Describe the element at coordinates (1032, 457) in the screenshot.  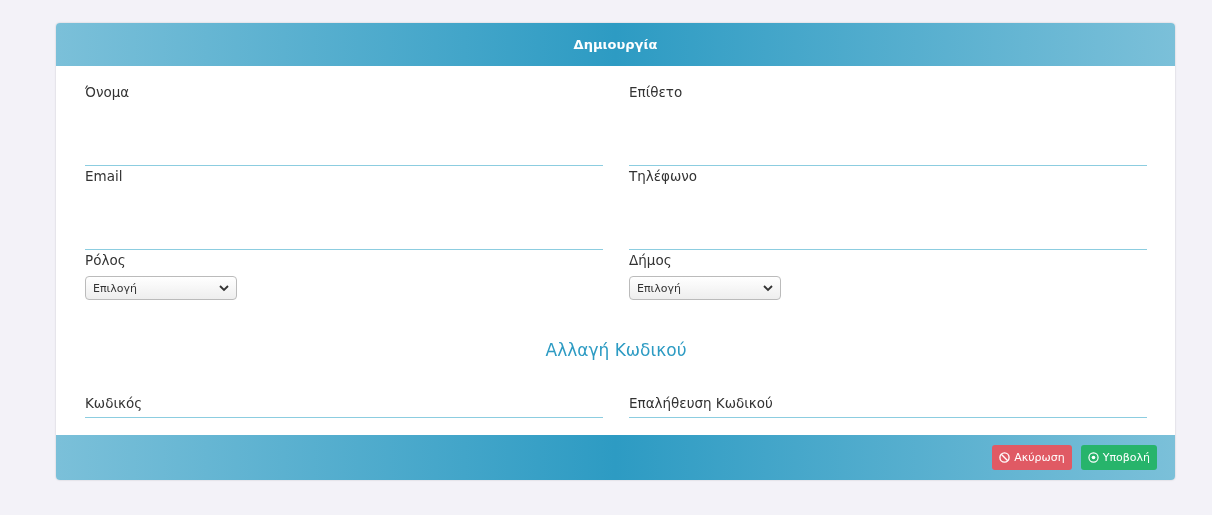
I see `cancel-button: Ακύρωση` at that location.